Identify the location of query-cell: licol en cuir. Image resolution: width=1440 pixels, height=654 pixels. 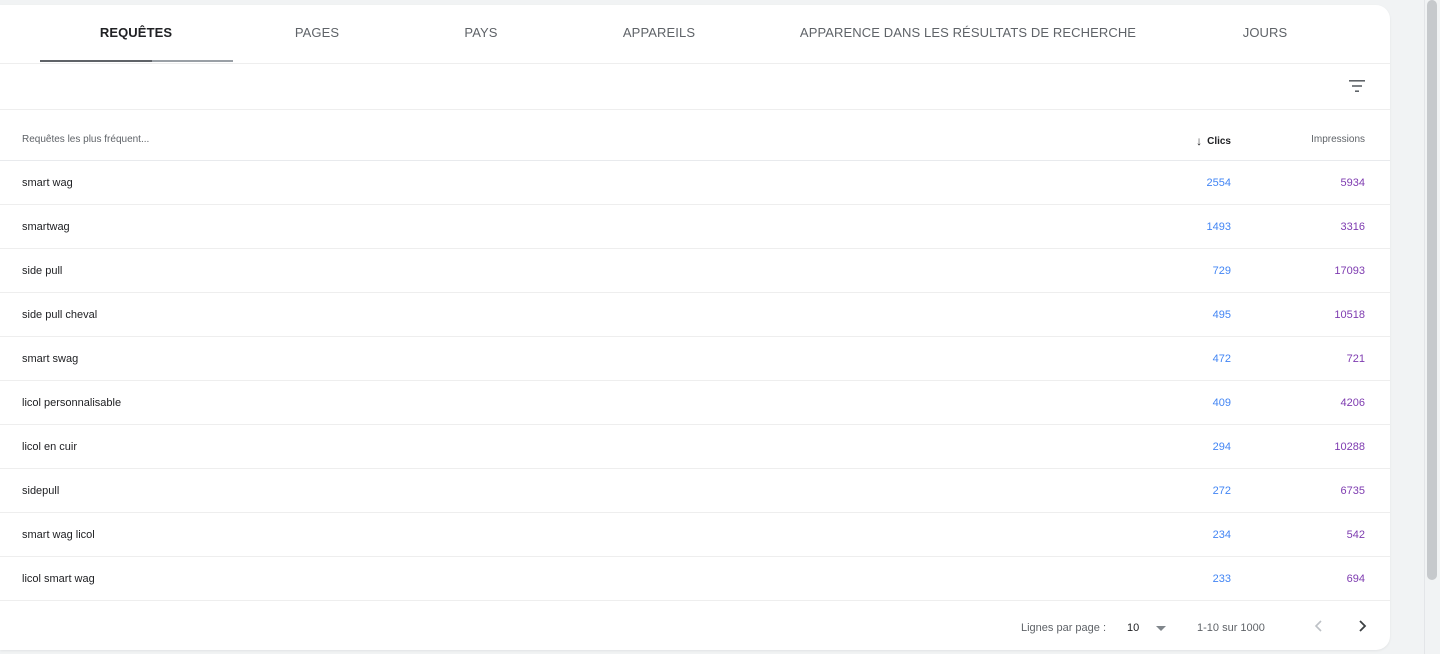
(50, 447).